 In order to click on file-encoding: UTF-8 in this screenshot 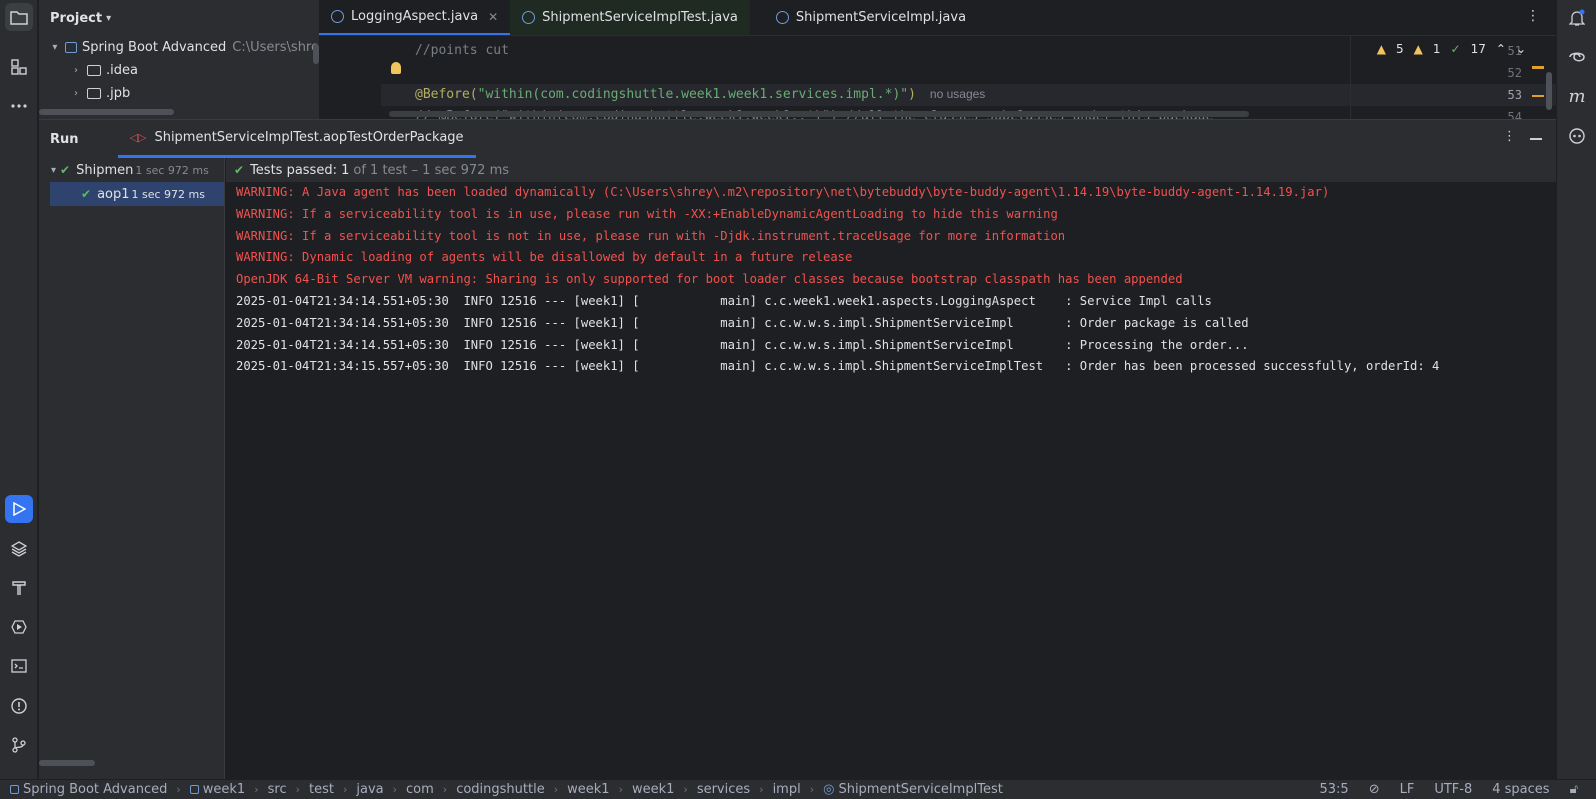, I will do `click(1453, 789)`.